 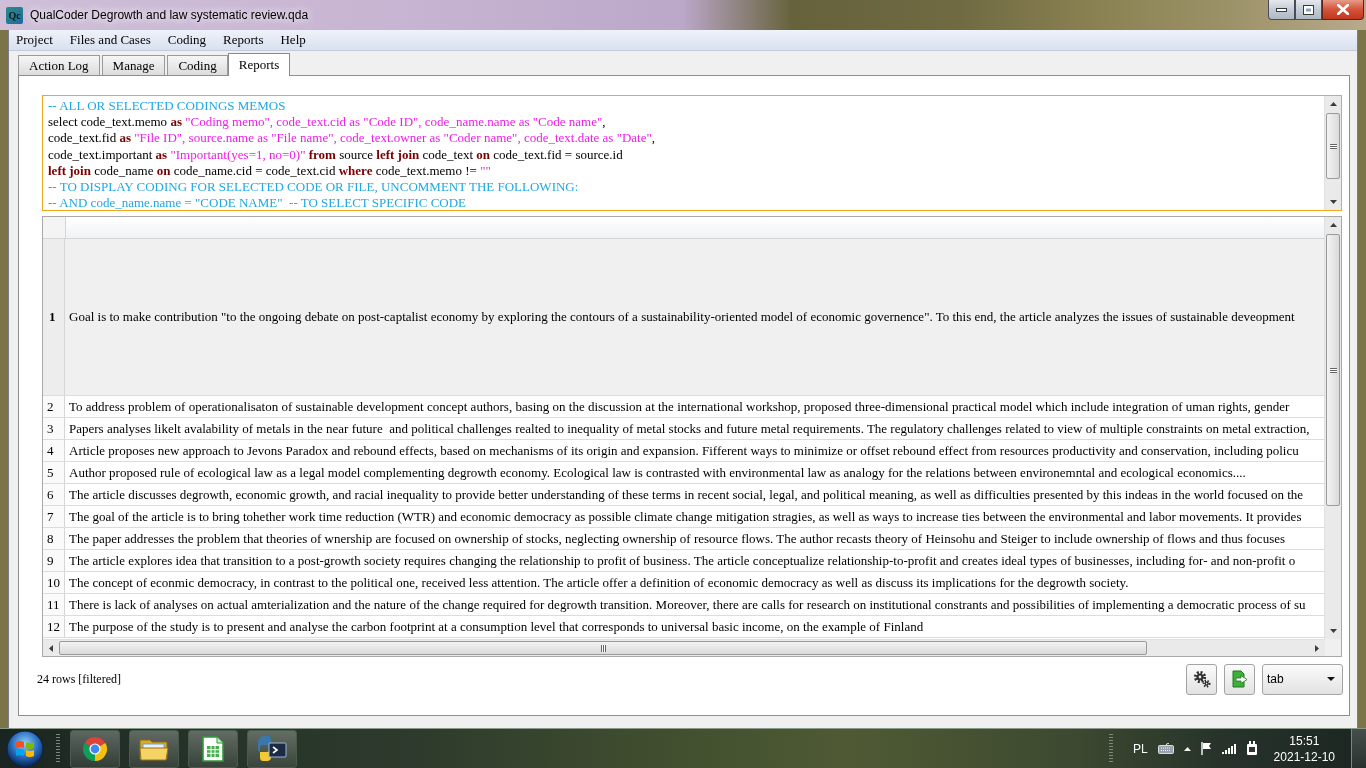 I want to click on menu-item: Reports, so click(x=247, y=40).